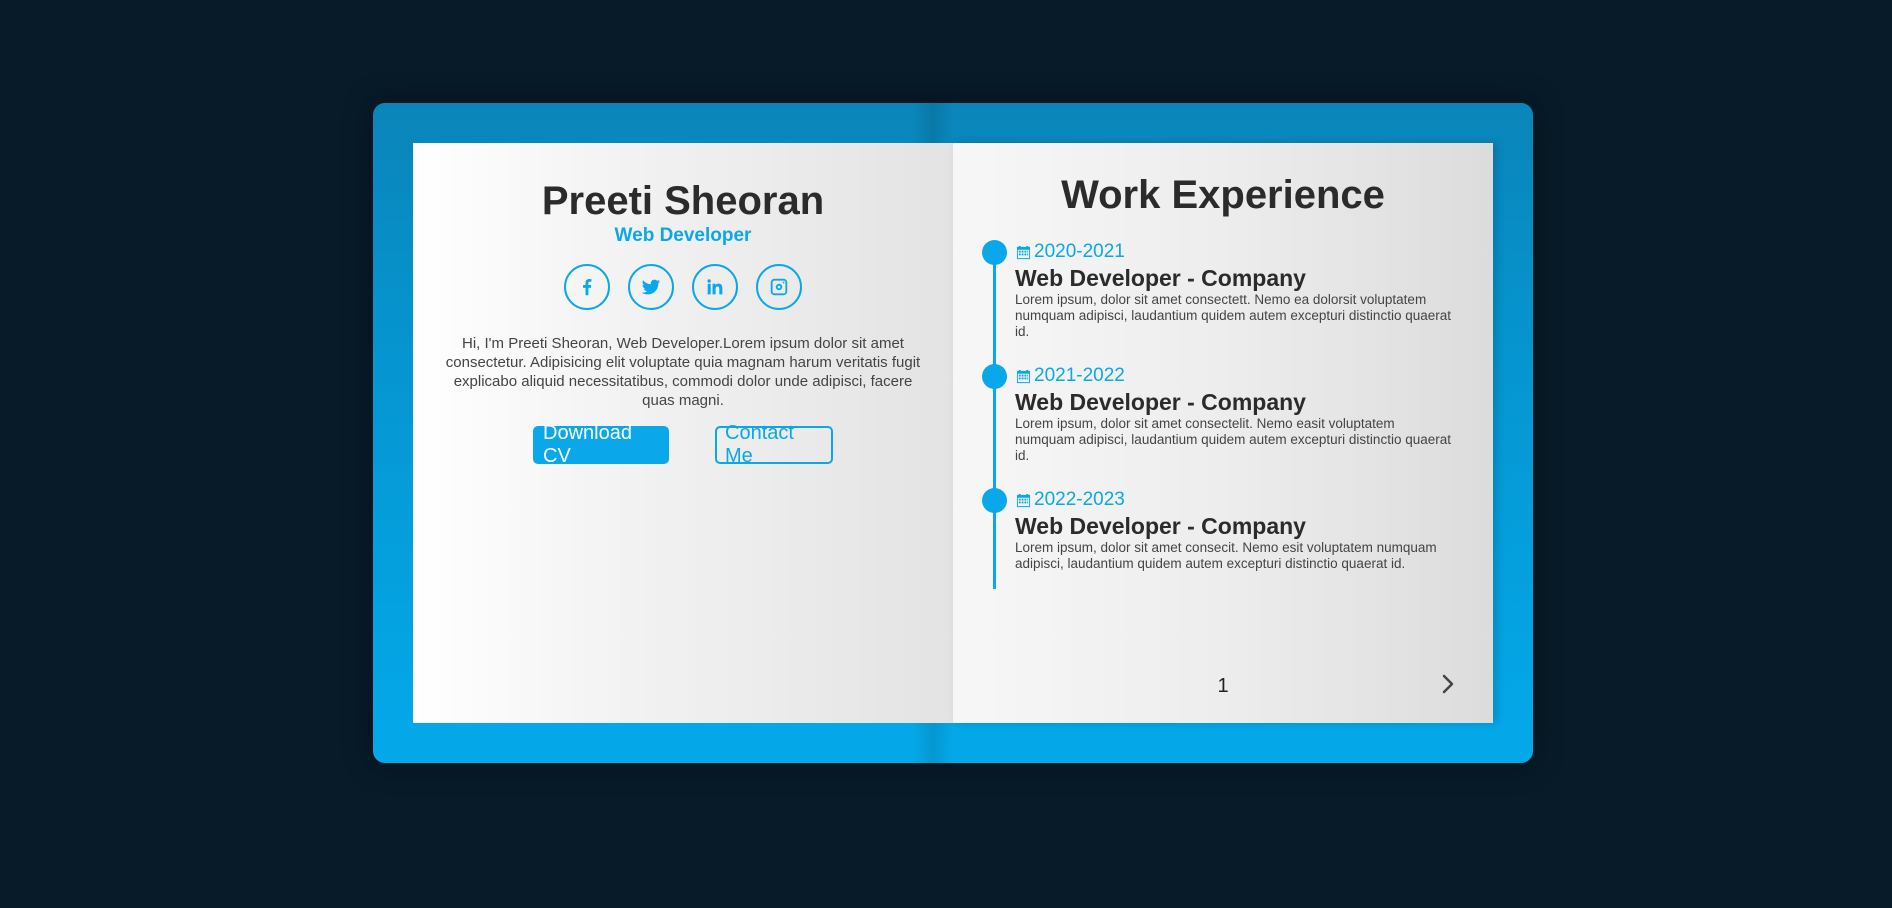 This screenshot has width=1892, height=908. Describe the element at coordinates (994, 421) in the screenshot. I see `timeline-line` at that location.